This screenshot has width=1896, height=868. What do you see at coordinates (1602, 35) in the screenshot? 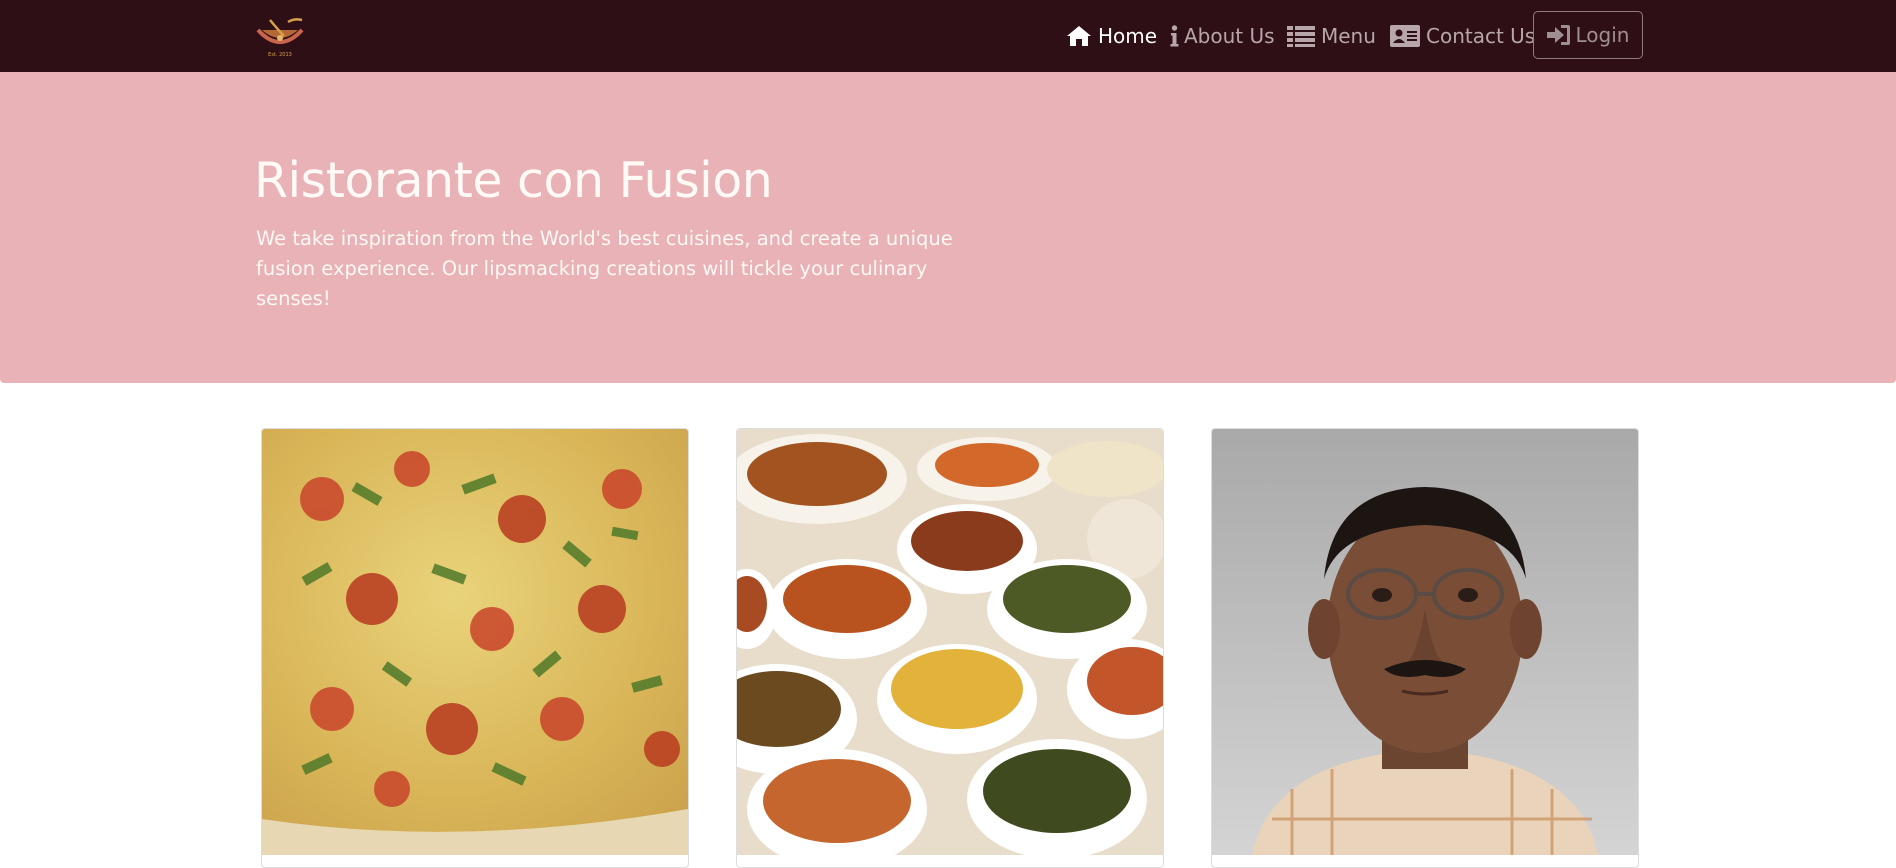
I see `login-button-label: Login` at bounding box center [1602, 35].